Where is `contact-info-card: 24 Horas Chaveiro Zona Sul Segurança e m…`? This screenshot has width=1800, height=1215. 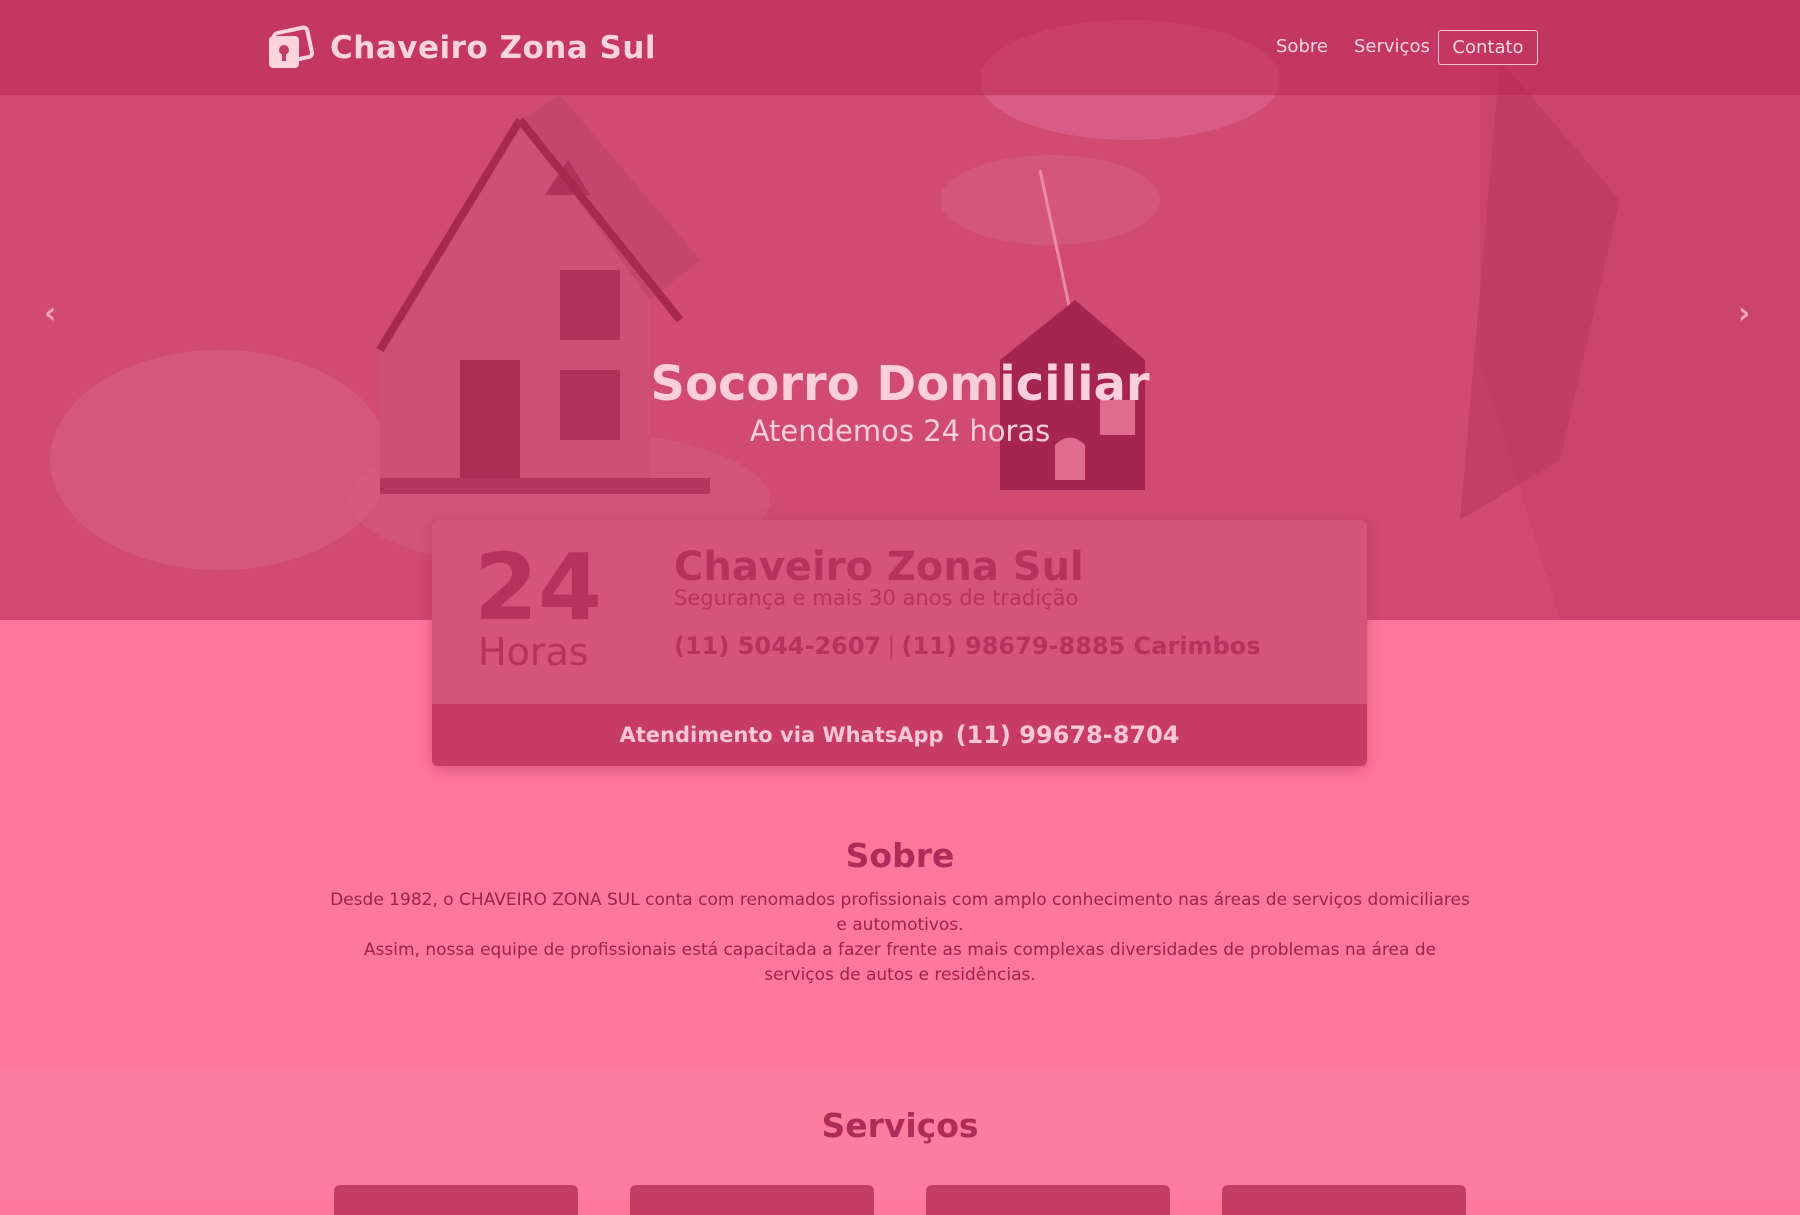 contact-info-card: 24 Horas Chaveiro Zona Sul Segurança e m… is located at coordinates (899, 643).